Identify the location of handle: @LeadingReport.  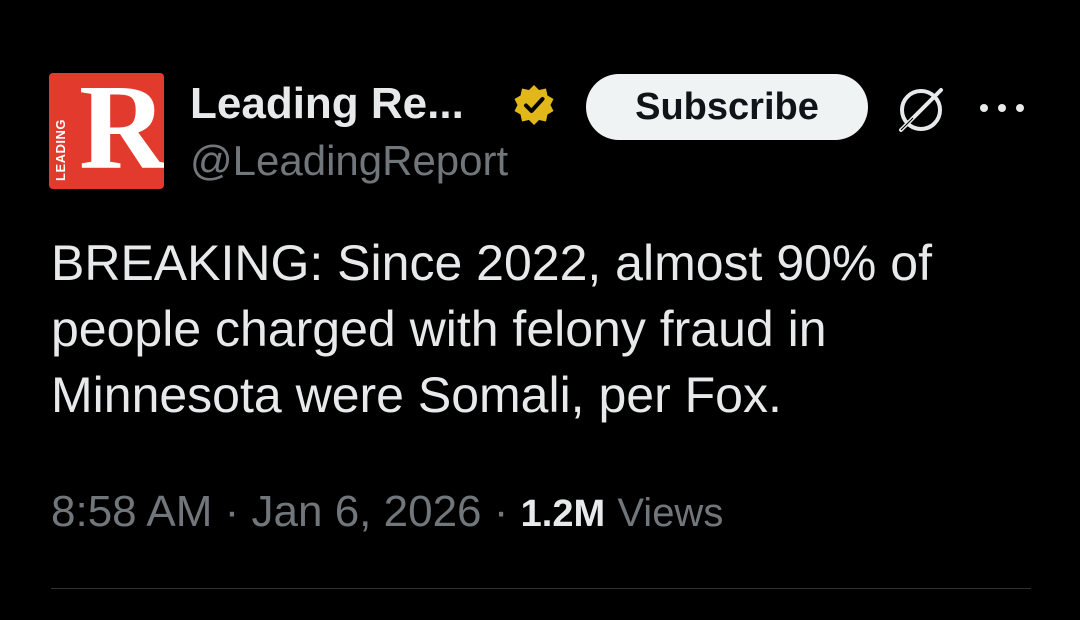
(349, 161).